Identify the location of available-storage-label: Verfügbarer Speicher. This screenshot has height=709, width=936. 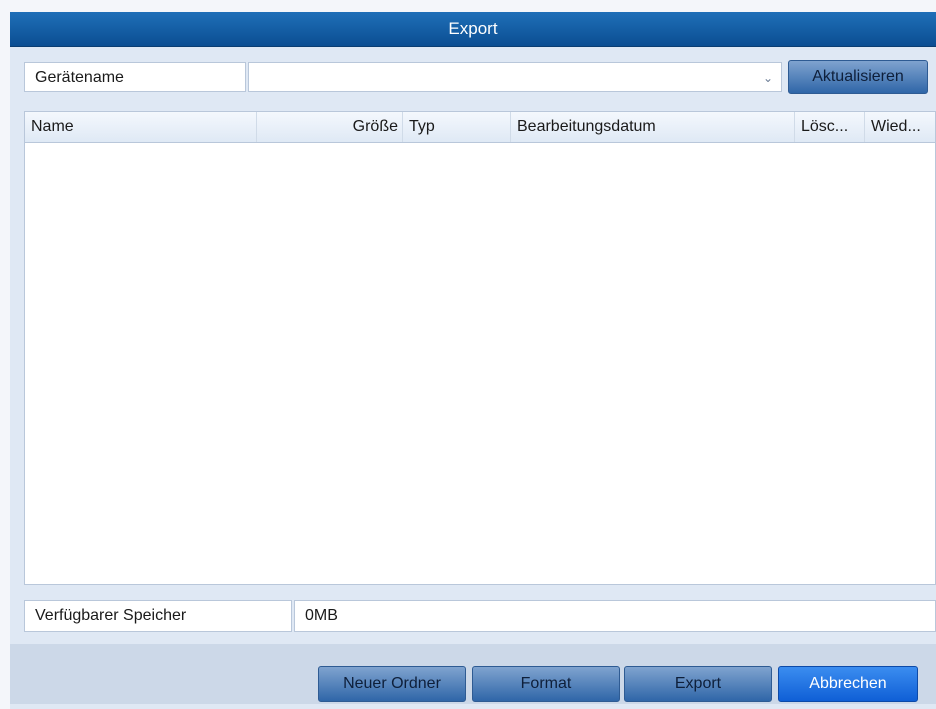
(158, 616).